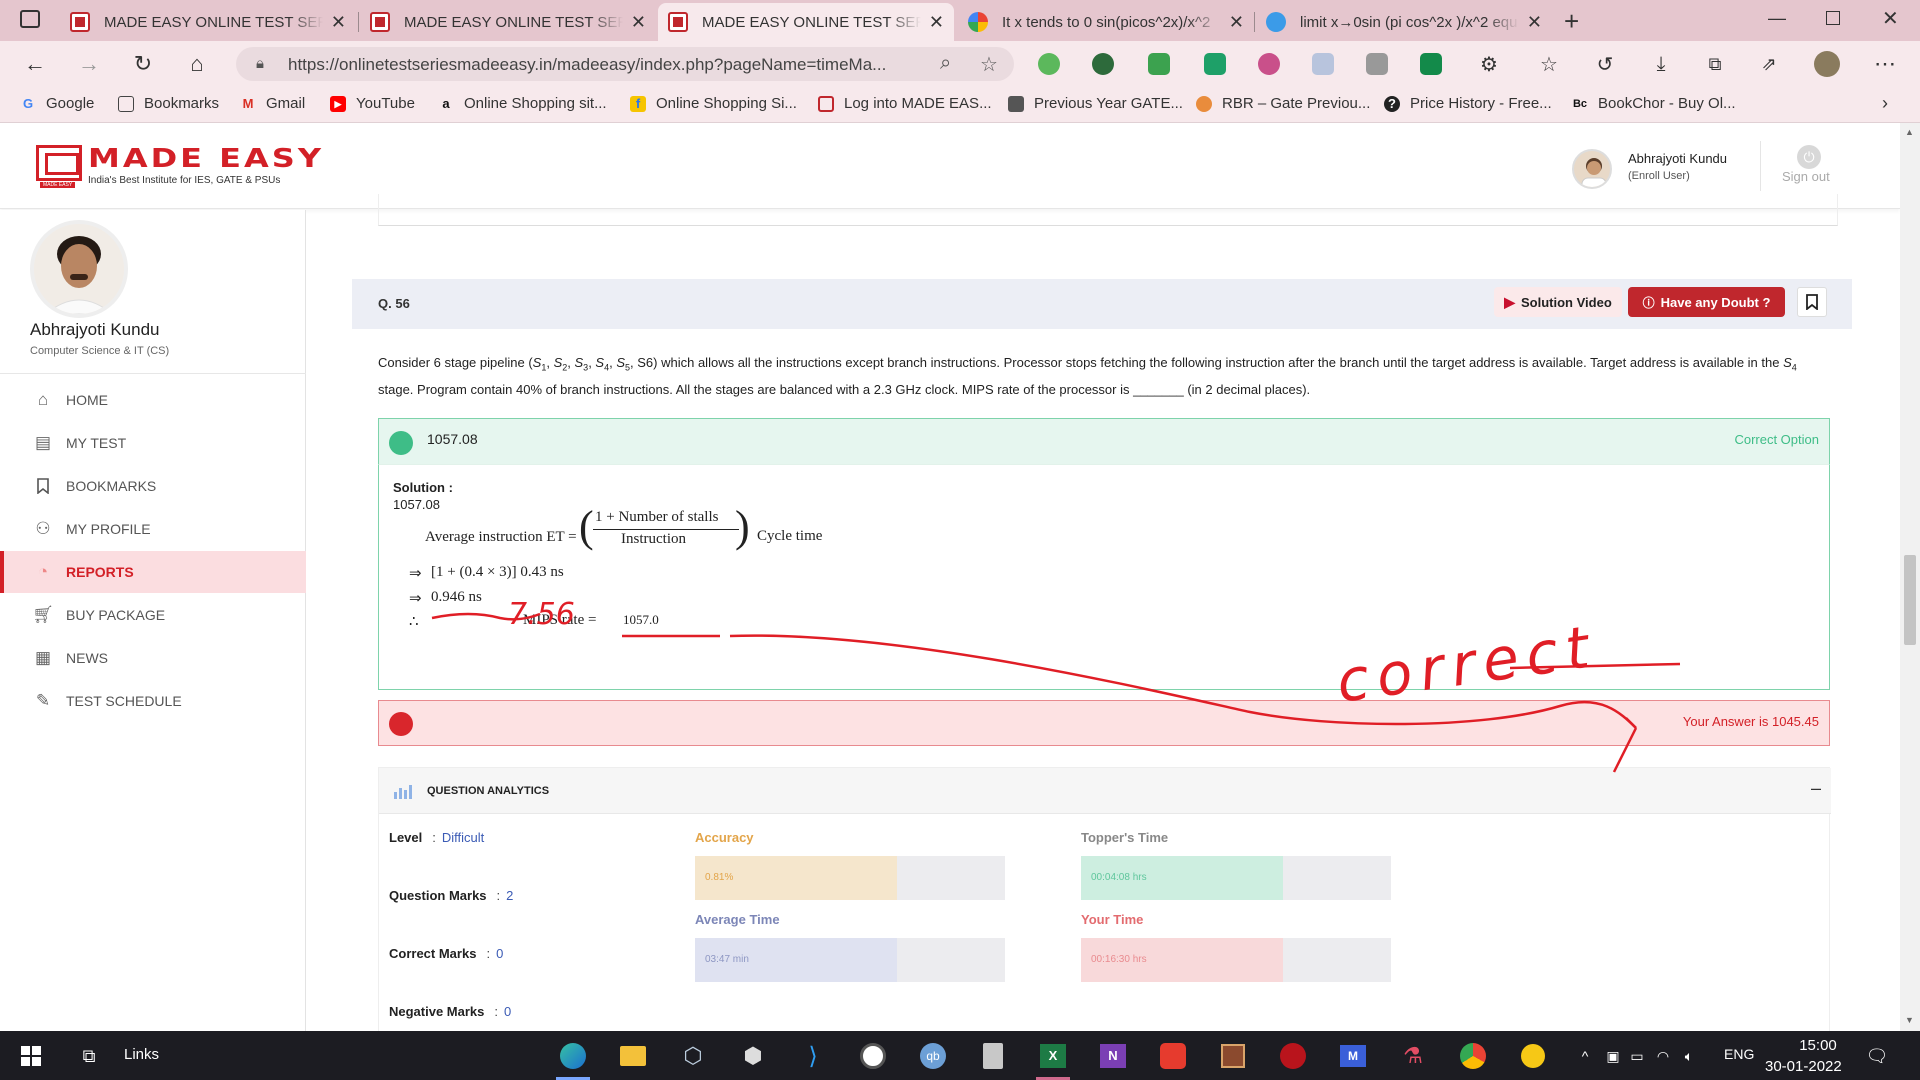 This screenshot has width=1920, height=1080. Describe the element at coordinates (1816, 788) in the screenshot. I see `collapse-icon: –` at that location.